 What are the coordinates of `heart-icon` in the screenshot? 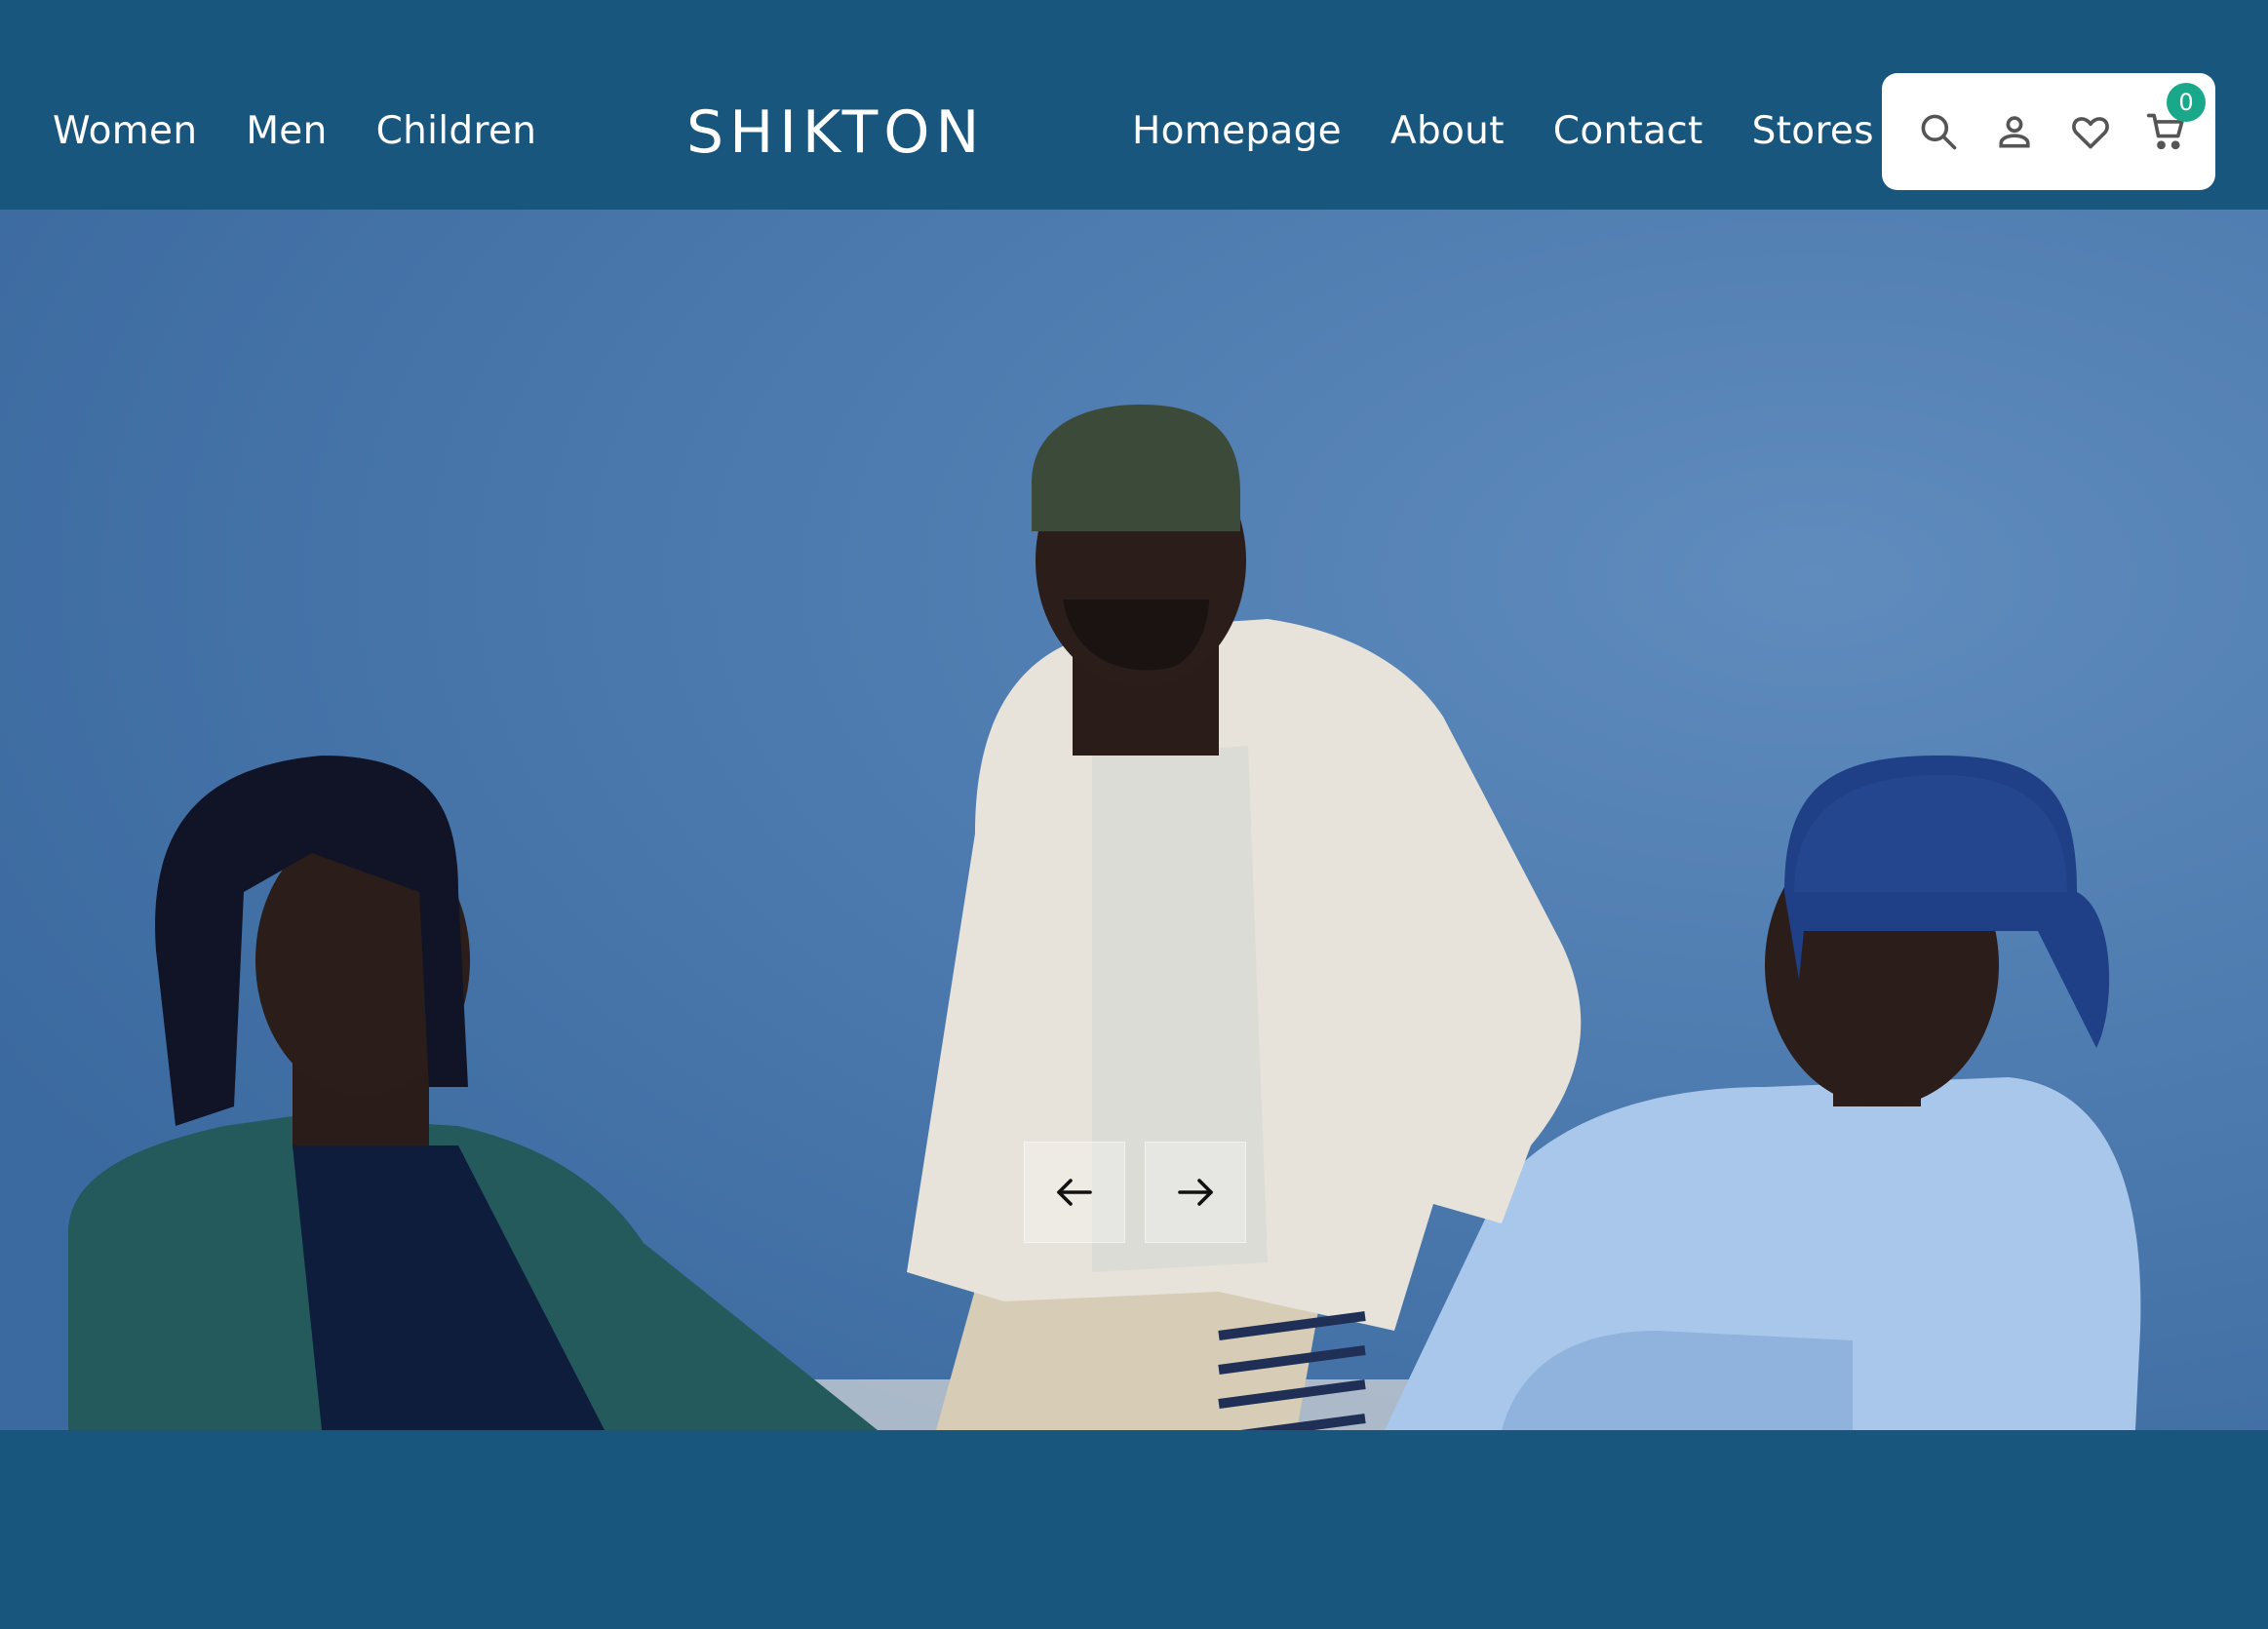 It's located at (2090, 133).